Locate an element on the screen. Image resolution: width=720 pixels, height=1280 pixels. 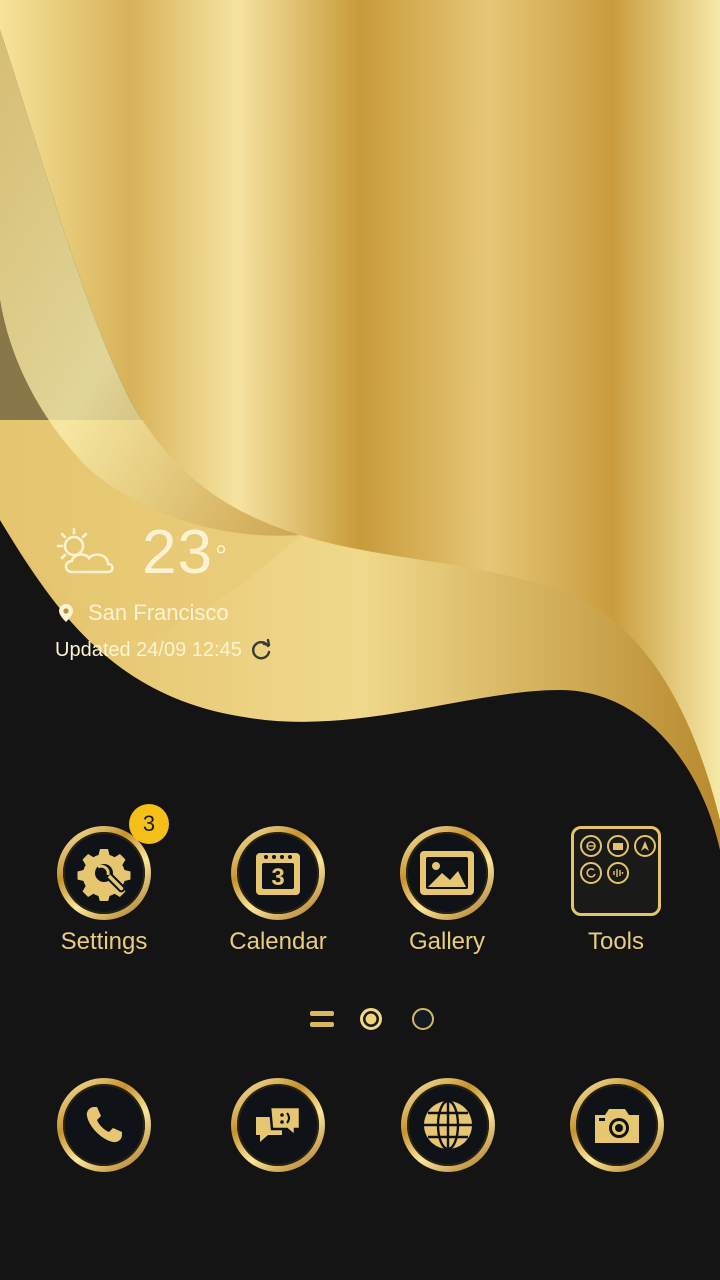
dock-phone is located at coordinates (104, 1125).